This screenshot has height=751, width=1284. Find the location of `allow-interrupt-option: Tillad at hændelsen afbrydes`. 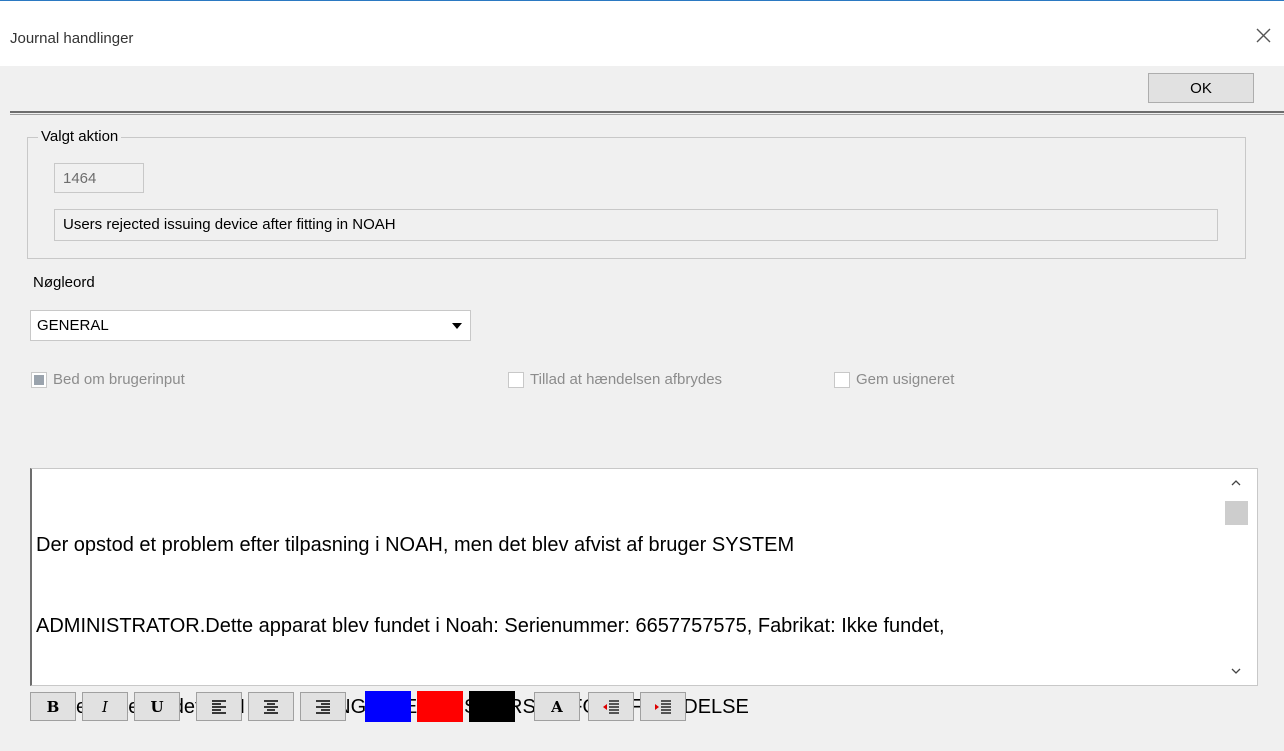

allow-interrupt-option: Tillad at hændelsen afbrydes is located at coordinates (615, 379).